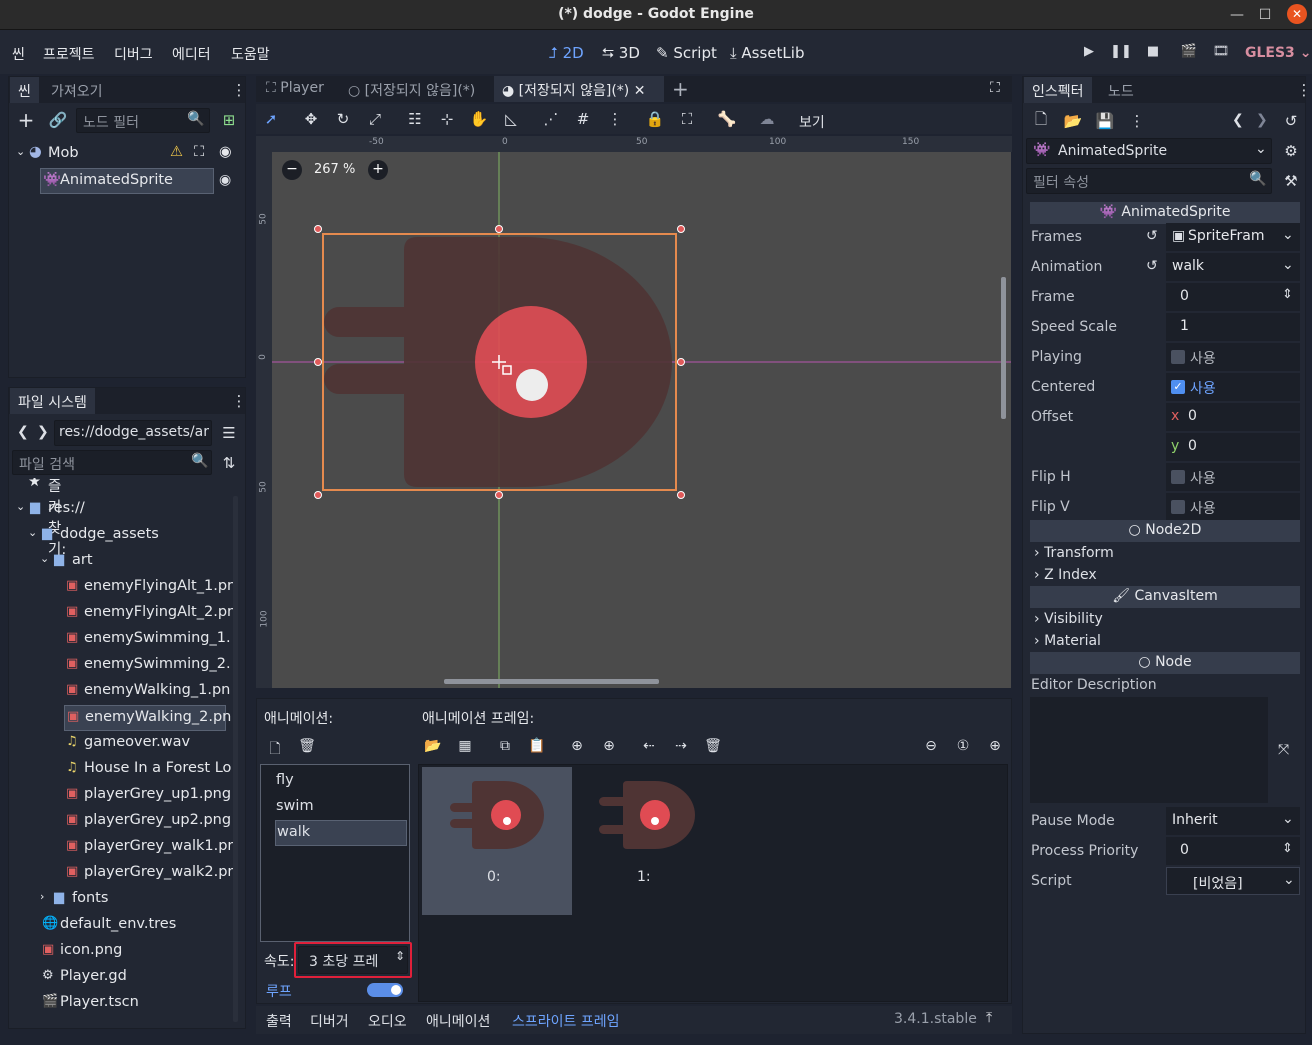 The width and height of the screenshot is (1312, 1045). Describe the element at coordinates (127, 155) in the screenshot. I see `tree-node-mob: ⌄ ◕ Mob ⚠ ⛶ ◉` at that location.